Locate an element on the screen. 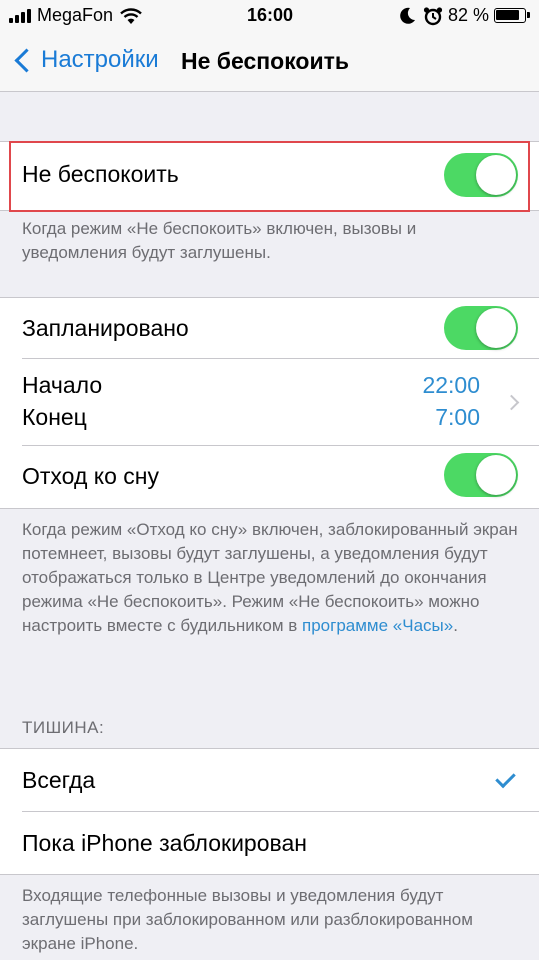  battery-icon is located at coordinates (512, 15).